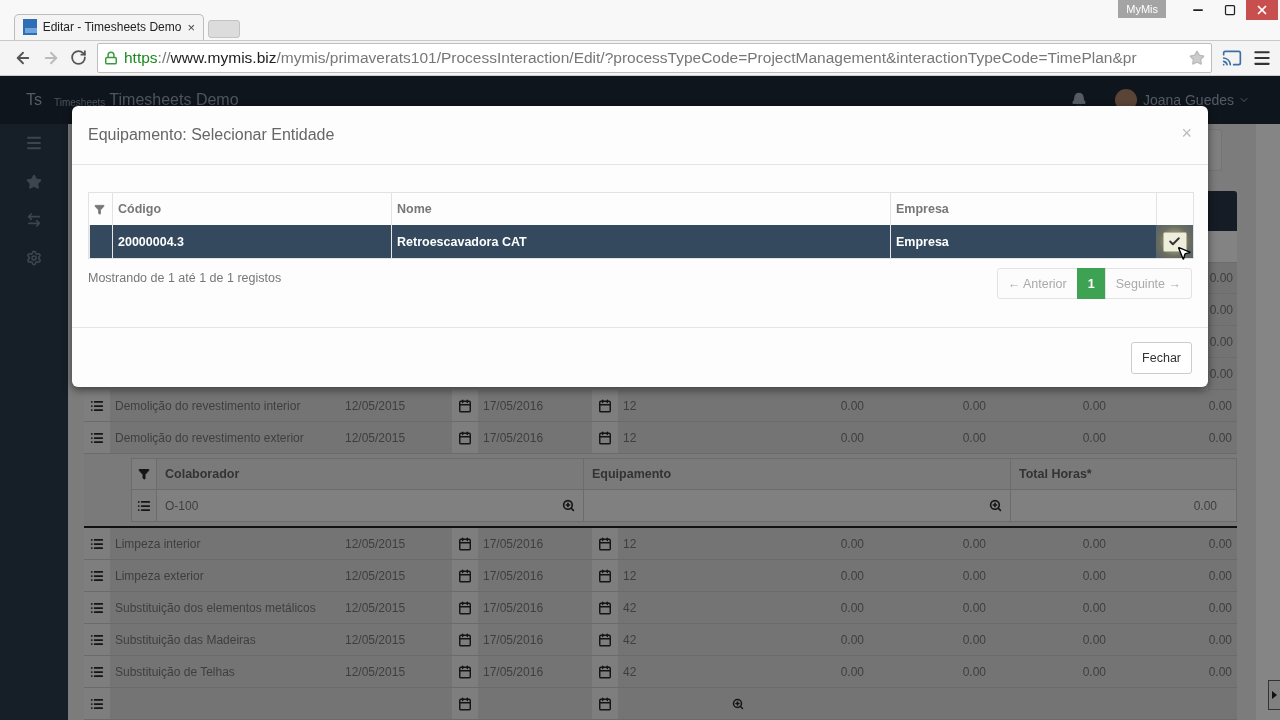  Describe the element at coordinates (112, 27) in the screenshot. I see `tab-title: Editar - Timesheets Demo` at that location.